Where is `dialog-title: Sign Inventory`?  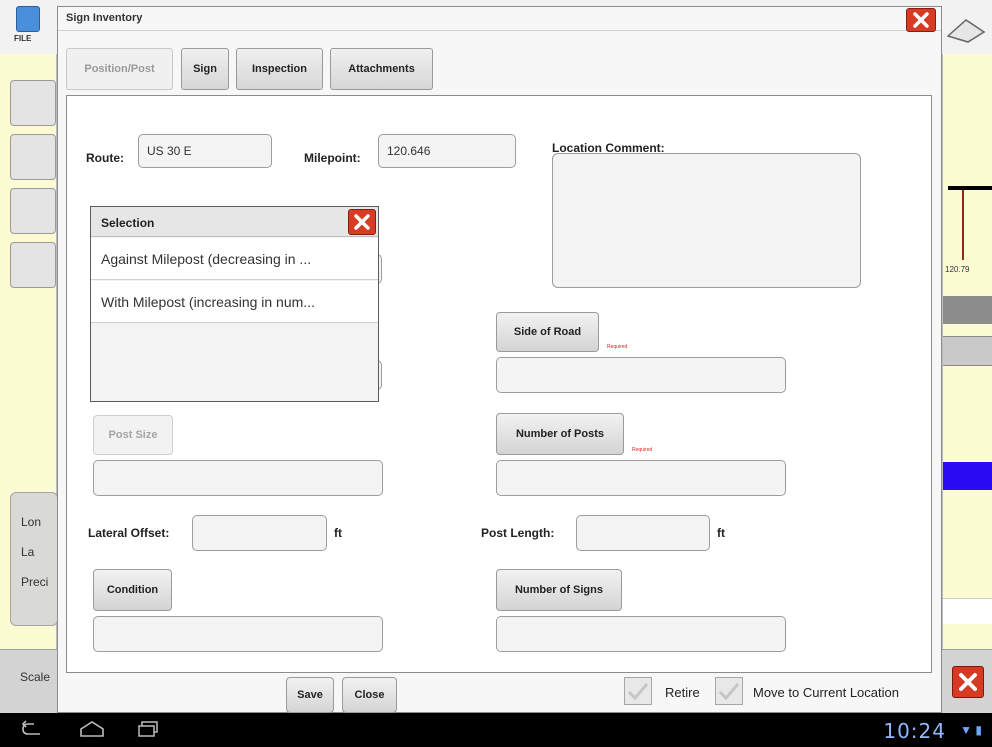 dialog-title: Sign Inventory is located at coordinates (104, 18).